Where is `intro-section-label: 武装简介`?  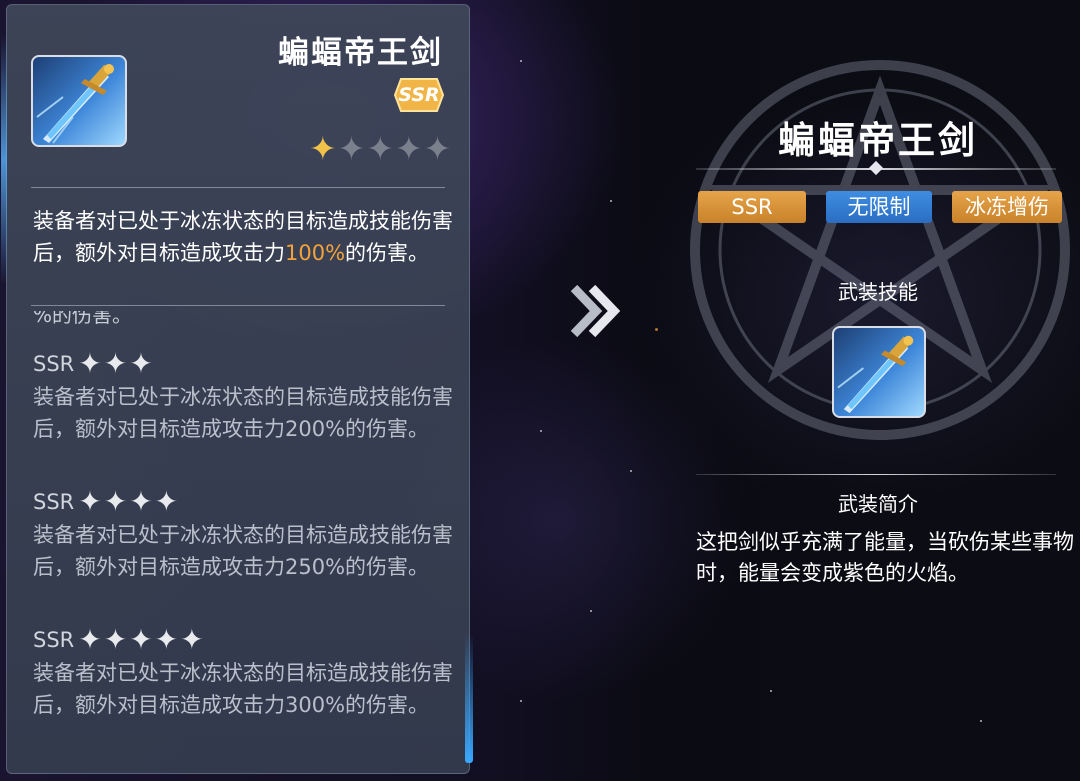 intro-section-label: 武装简介 is located at coordinates (878, 504).